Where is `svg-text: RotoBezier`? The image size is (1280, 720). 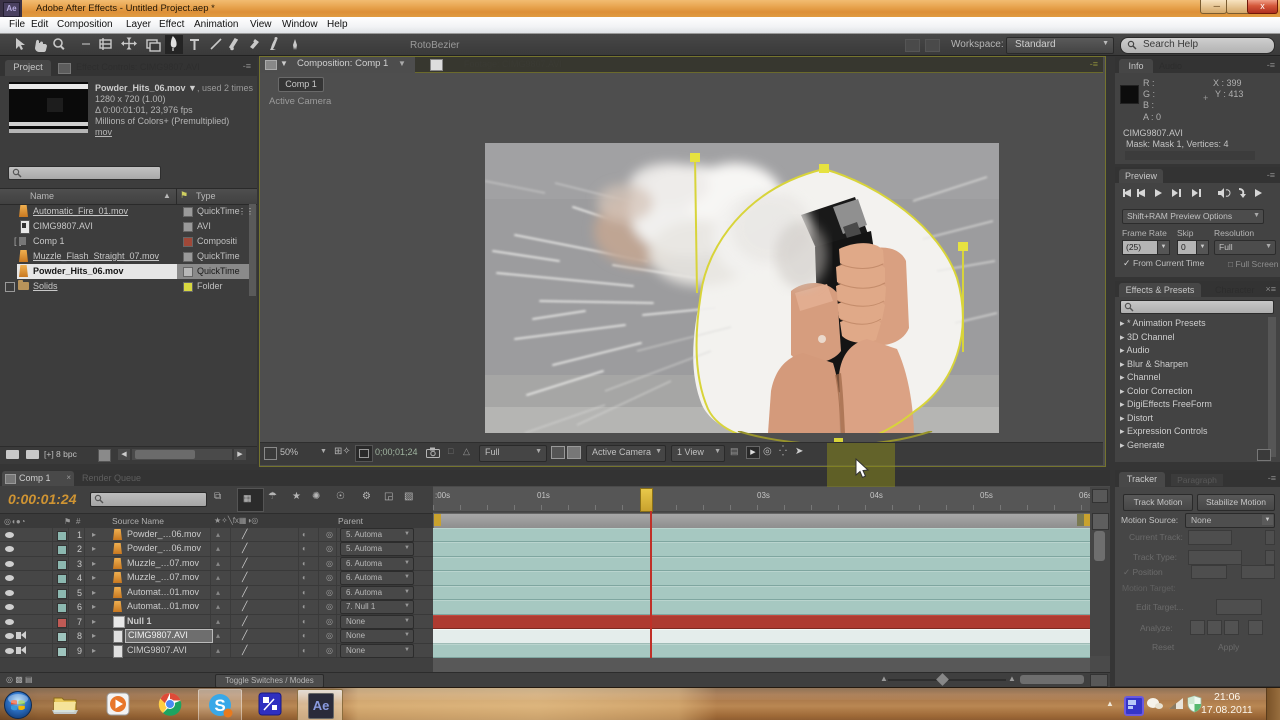 svg-text: RotoBezier is located at coordinates (435, 45).